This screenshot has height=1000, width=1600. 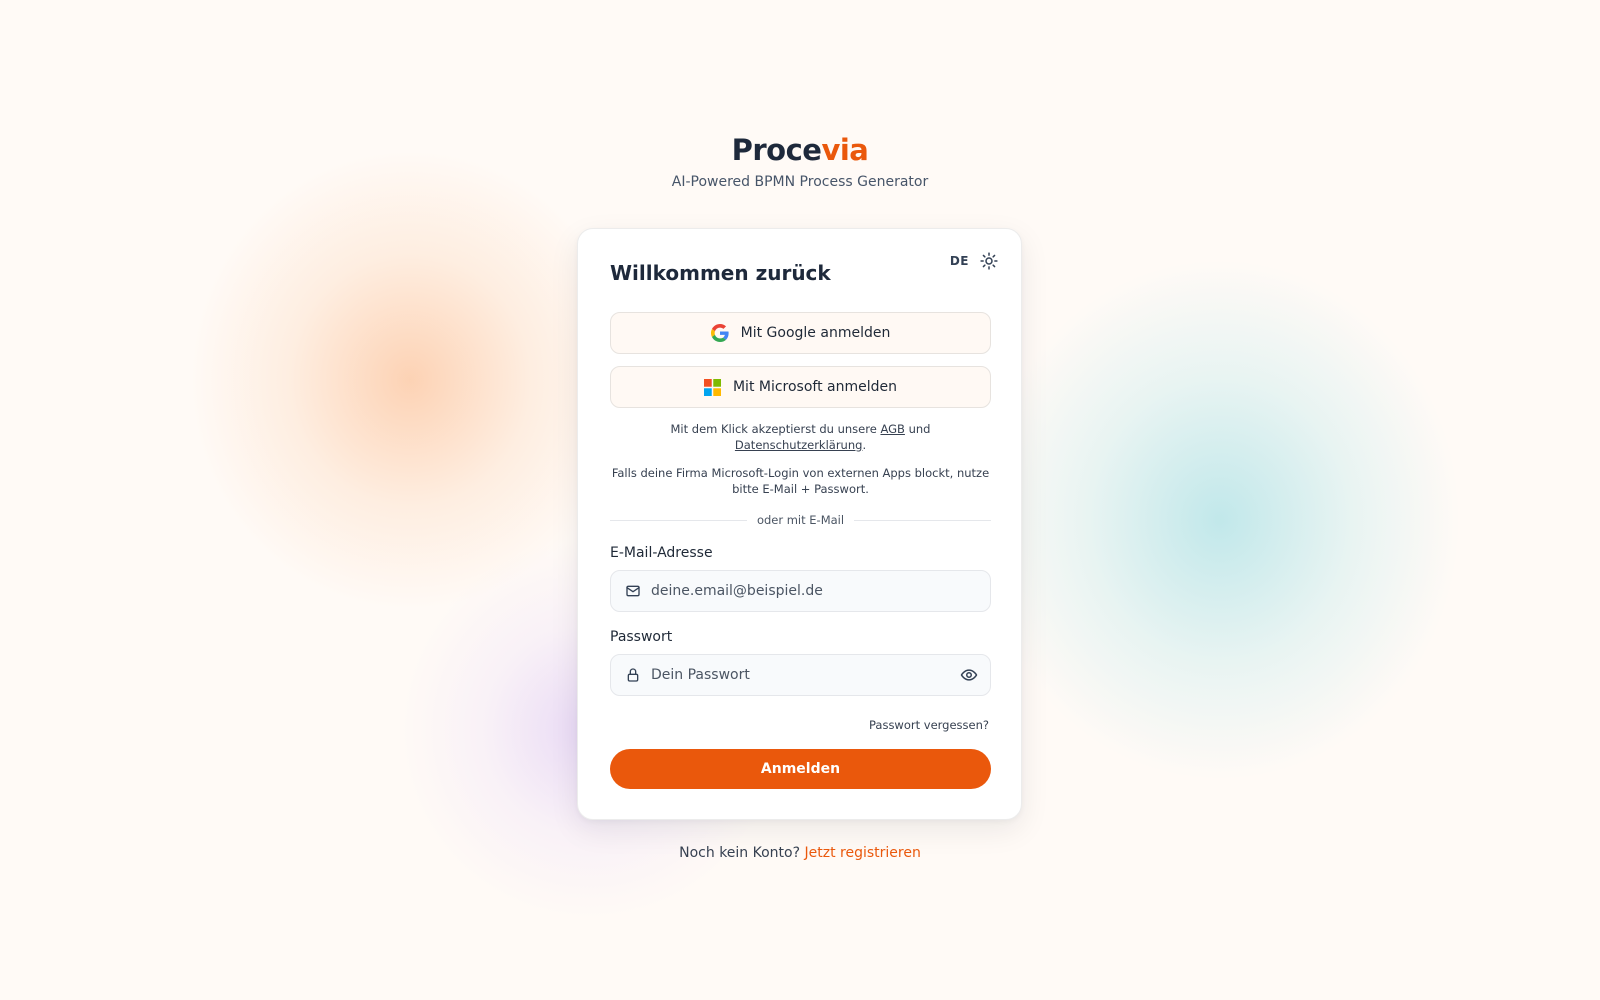 I want to click on email-label: E-Mail-Adresse, so click(x=661, y=553).